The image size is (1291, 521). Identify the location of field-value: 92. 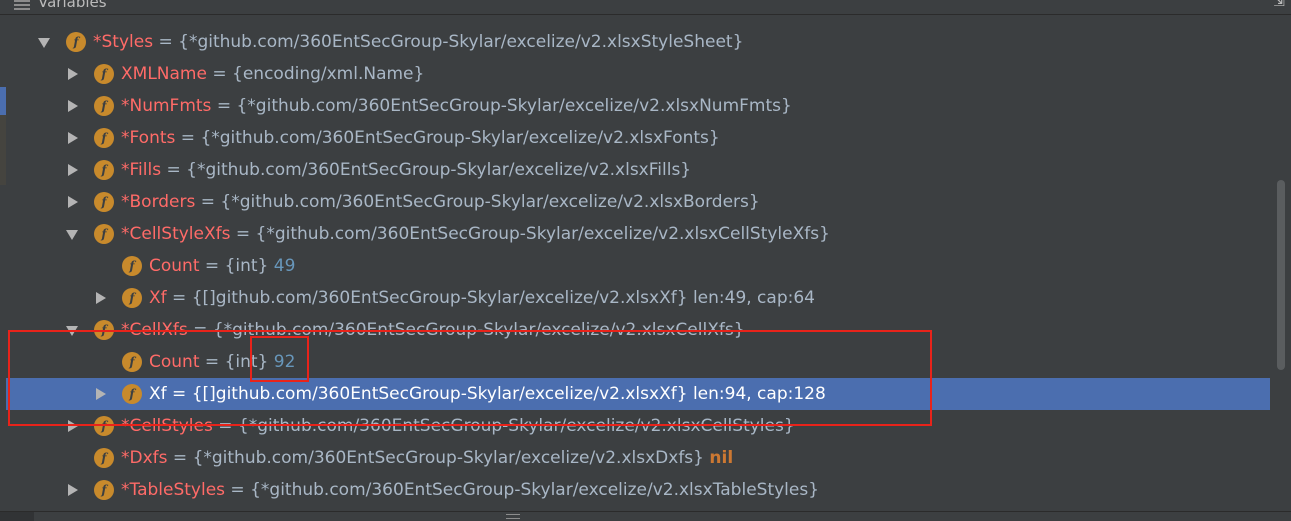
(284, 362).